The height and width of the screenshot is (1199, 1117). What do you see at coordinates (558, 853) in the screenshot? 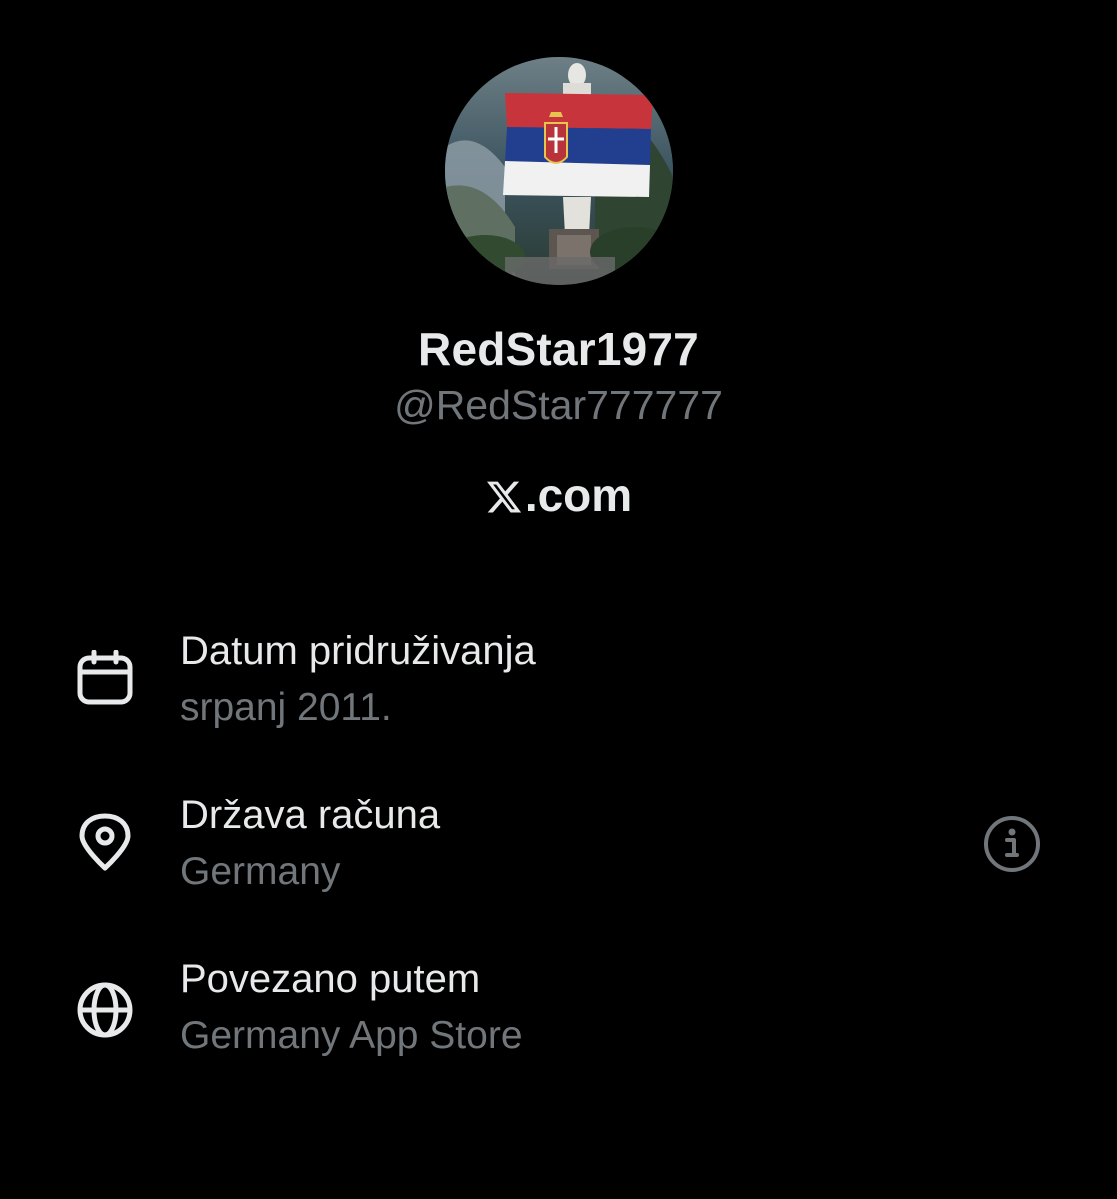
I see `account-country-row: Država računa Germany` at bounding box center [558, 853].